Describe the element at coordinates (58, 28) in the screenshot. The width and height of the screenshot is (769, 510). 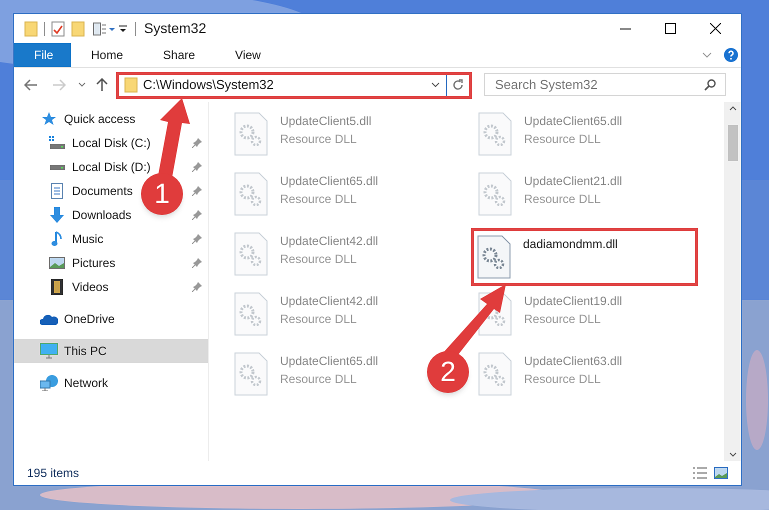
I see `checklist-icon` at that location.